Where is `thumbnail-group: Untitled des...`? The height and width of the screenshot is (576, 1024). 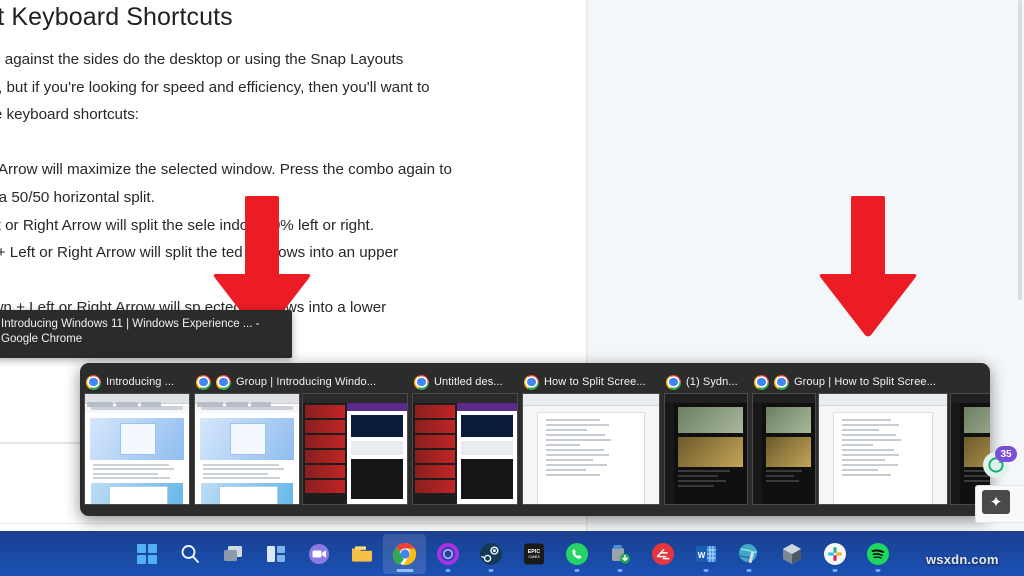 thumbnail-group: Untitled des... is located at coordinates (463, 438).